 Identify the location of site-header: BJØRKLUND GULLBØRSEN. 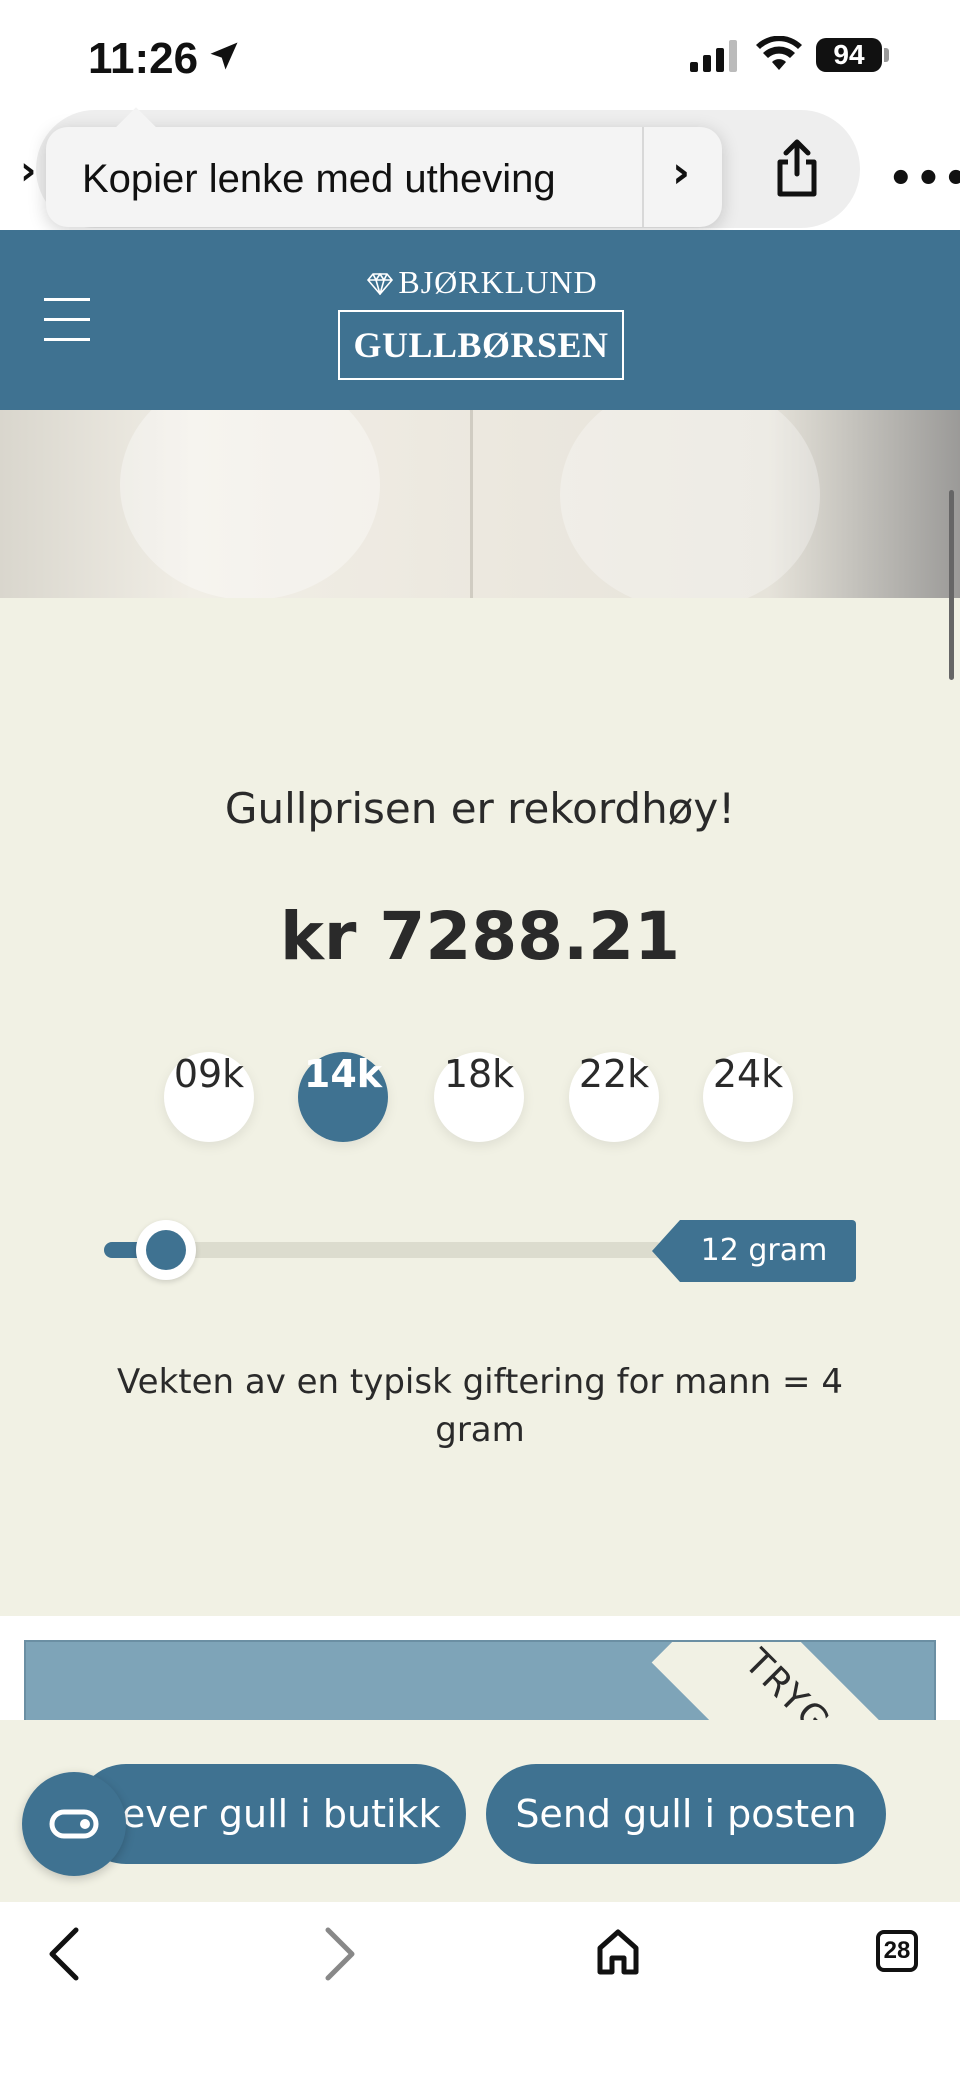
(480, 320).